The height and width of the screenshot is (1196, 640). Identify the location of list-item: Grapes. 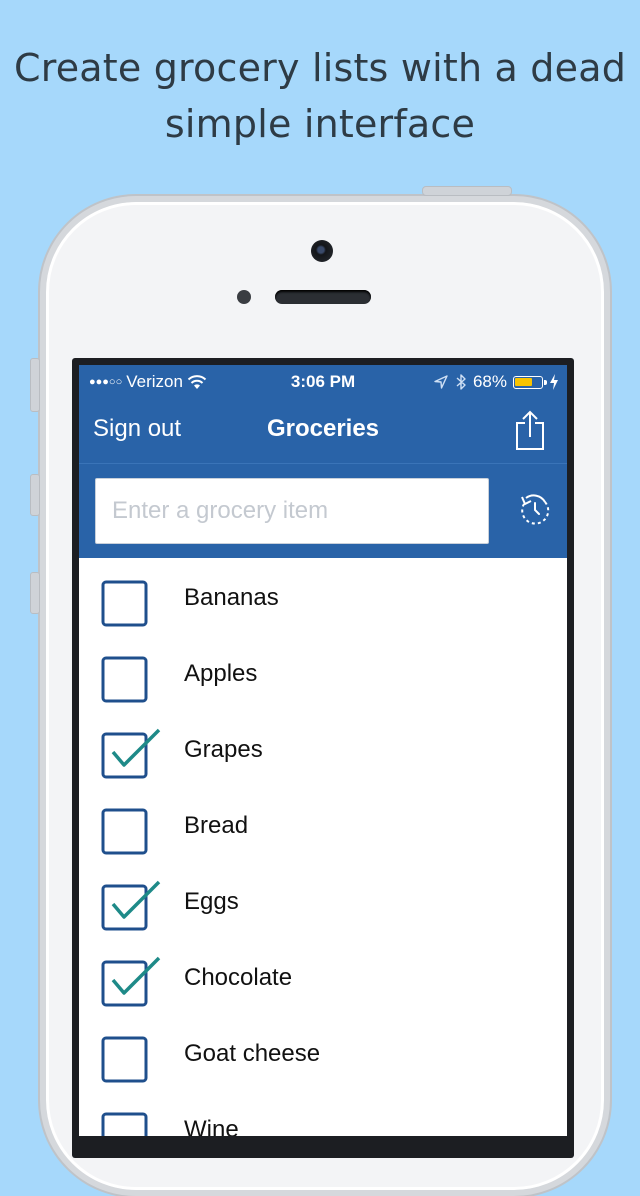
(323, 748).